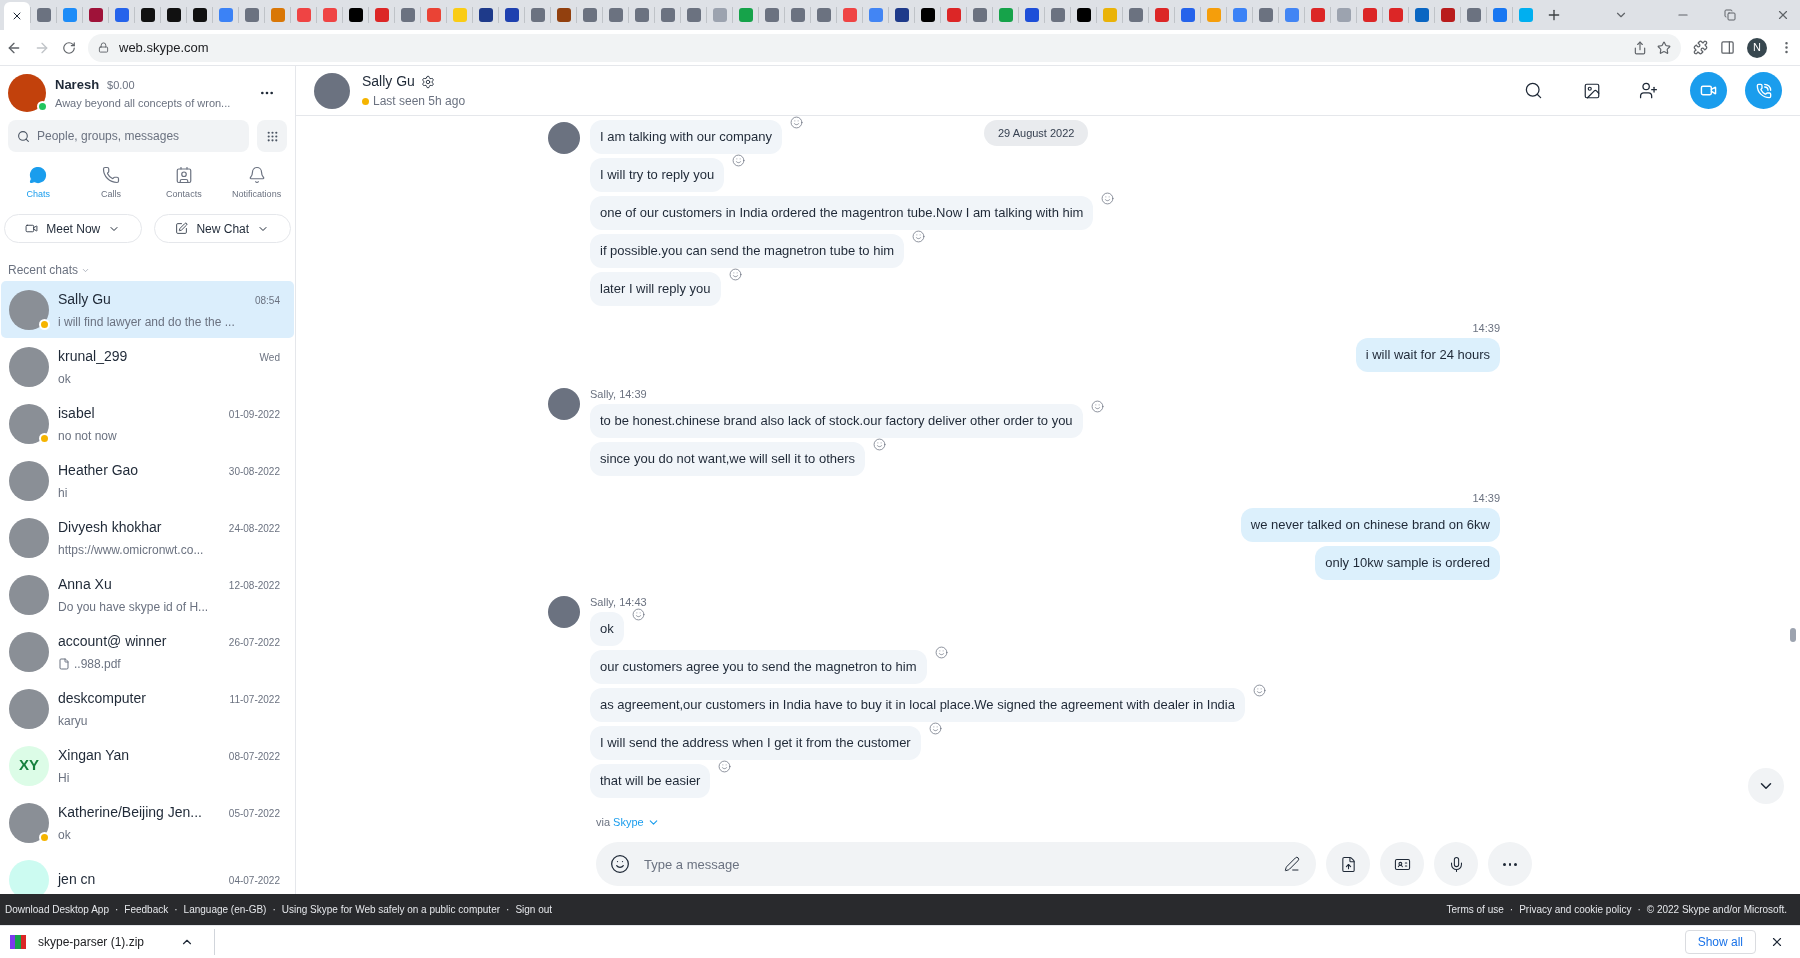  Describe the element at coordinates (128, 136) in the screenshot. I see `search-field: People, groups, messages` at that location.